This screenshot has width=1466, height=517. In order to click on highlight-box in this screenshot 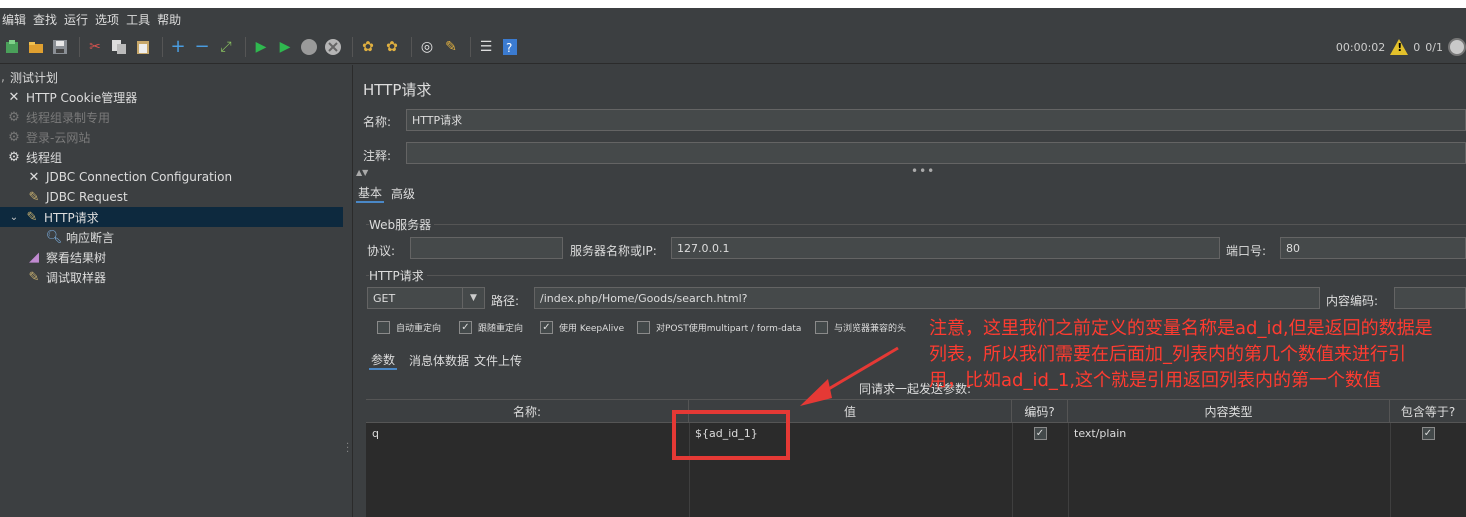, I will do `click(731, 435)`.